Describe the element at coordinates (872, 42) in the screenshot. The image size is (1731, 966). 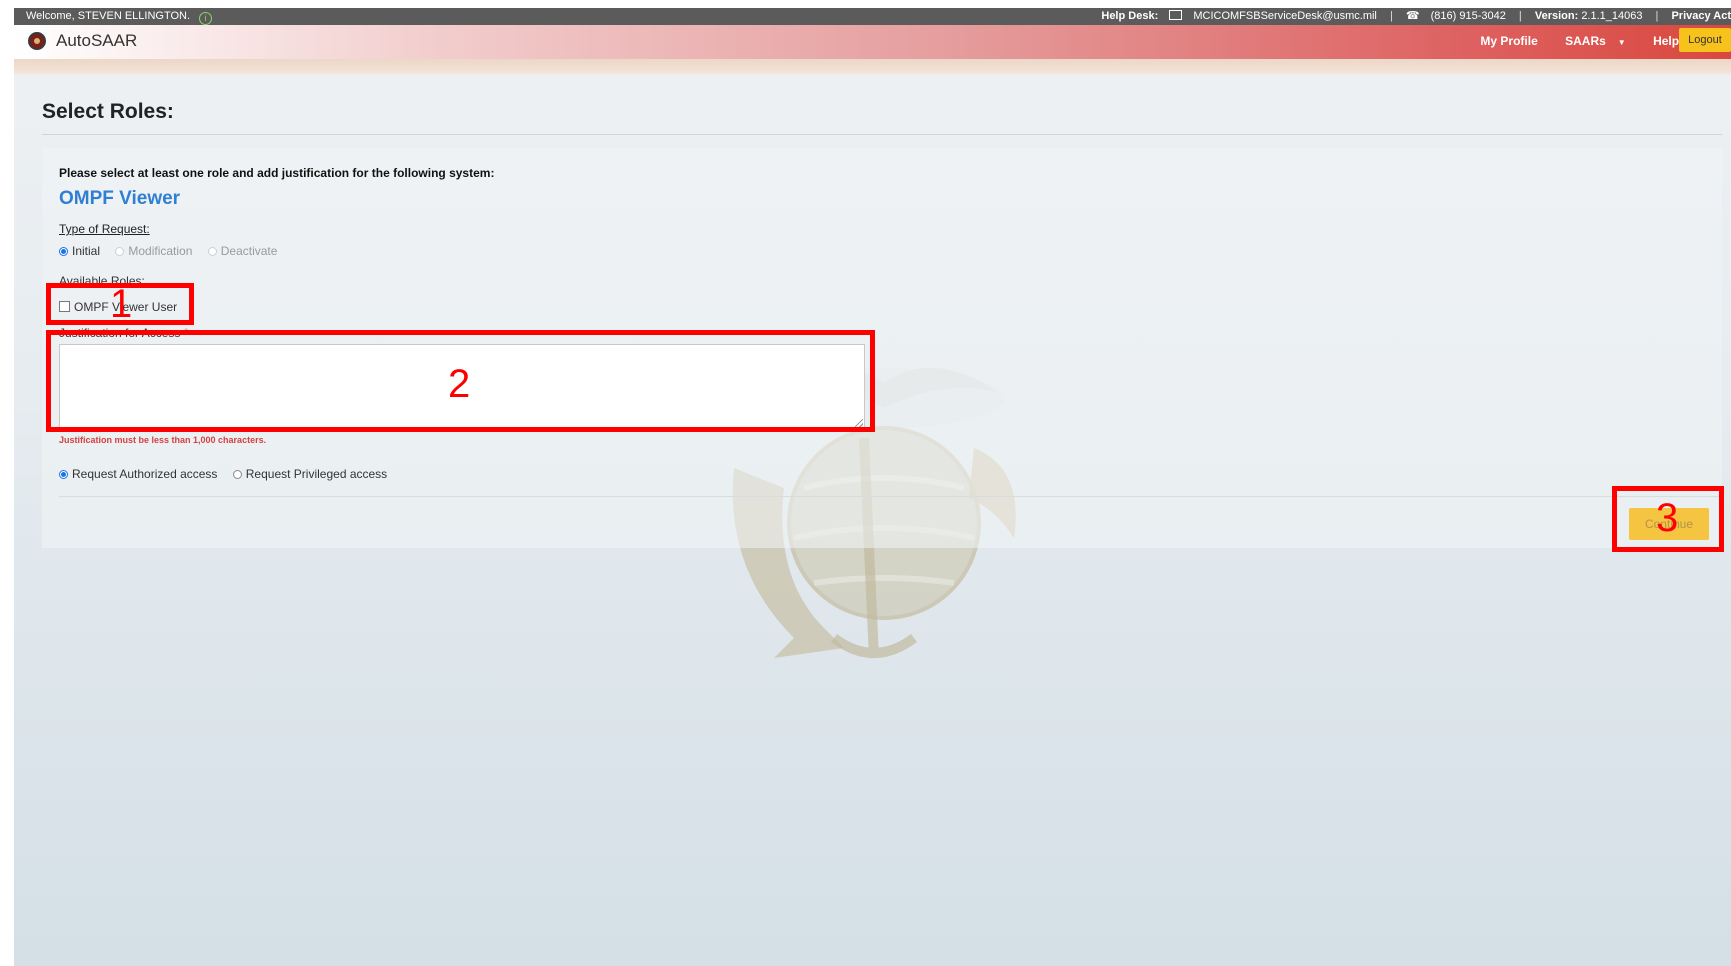
I see `app-header: AutoSAAR My Profile SAARs▼ Help▼ Logout` at that location.